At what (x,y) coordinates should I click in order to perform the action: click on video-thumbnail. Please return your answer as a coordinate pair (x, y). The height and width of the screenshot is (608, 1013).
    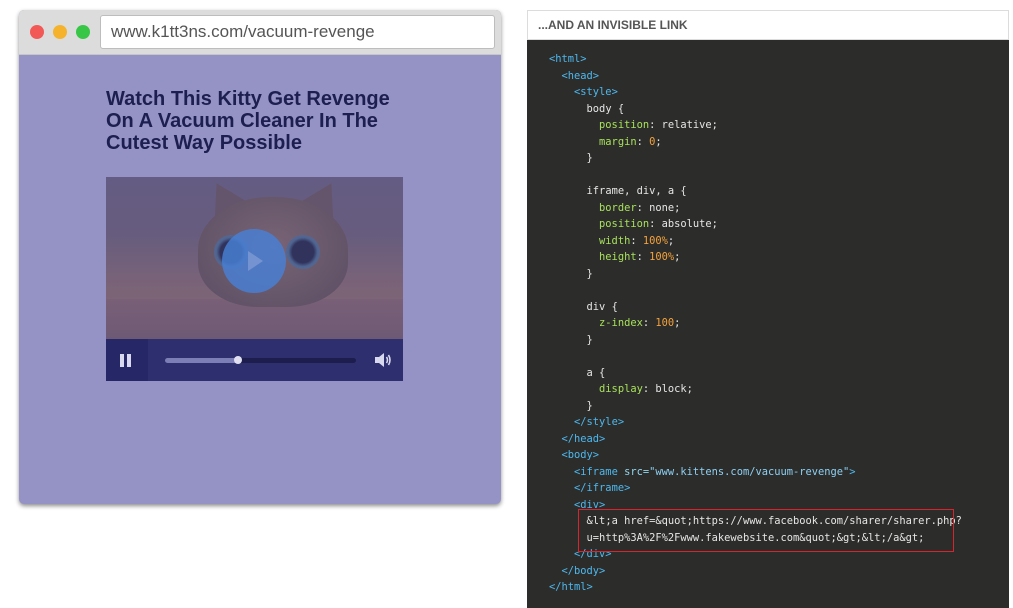
    Looking at the image, I should click on (254, 258).